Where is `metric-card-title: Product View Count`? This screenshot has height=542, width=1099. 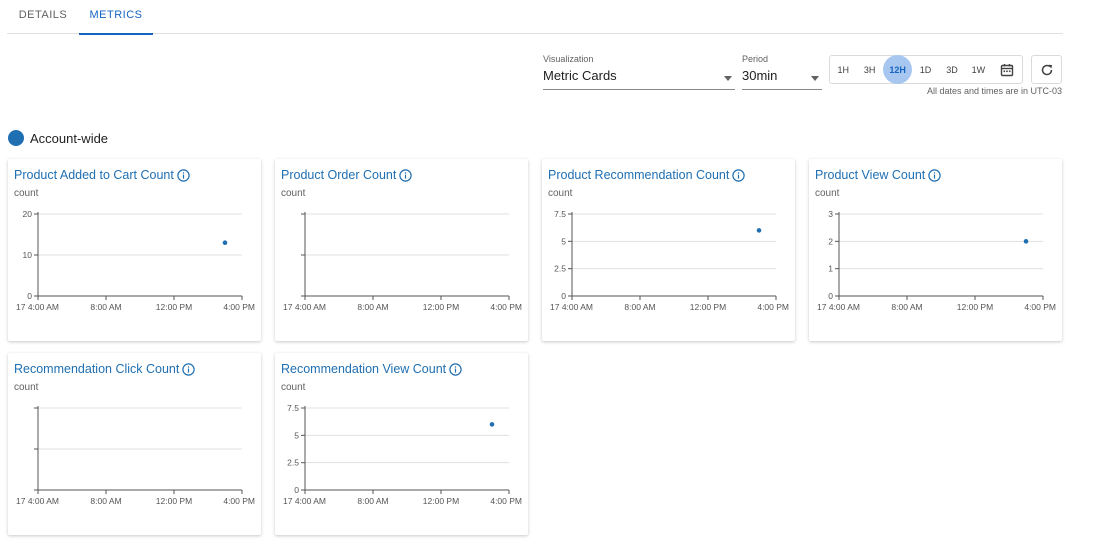 metric-card-title: Product View Count is located at coordinates (878, 175).